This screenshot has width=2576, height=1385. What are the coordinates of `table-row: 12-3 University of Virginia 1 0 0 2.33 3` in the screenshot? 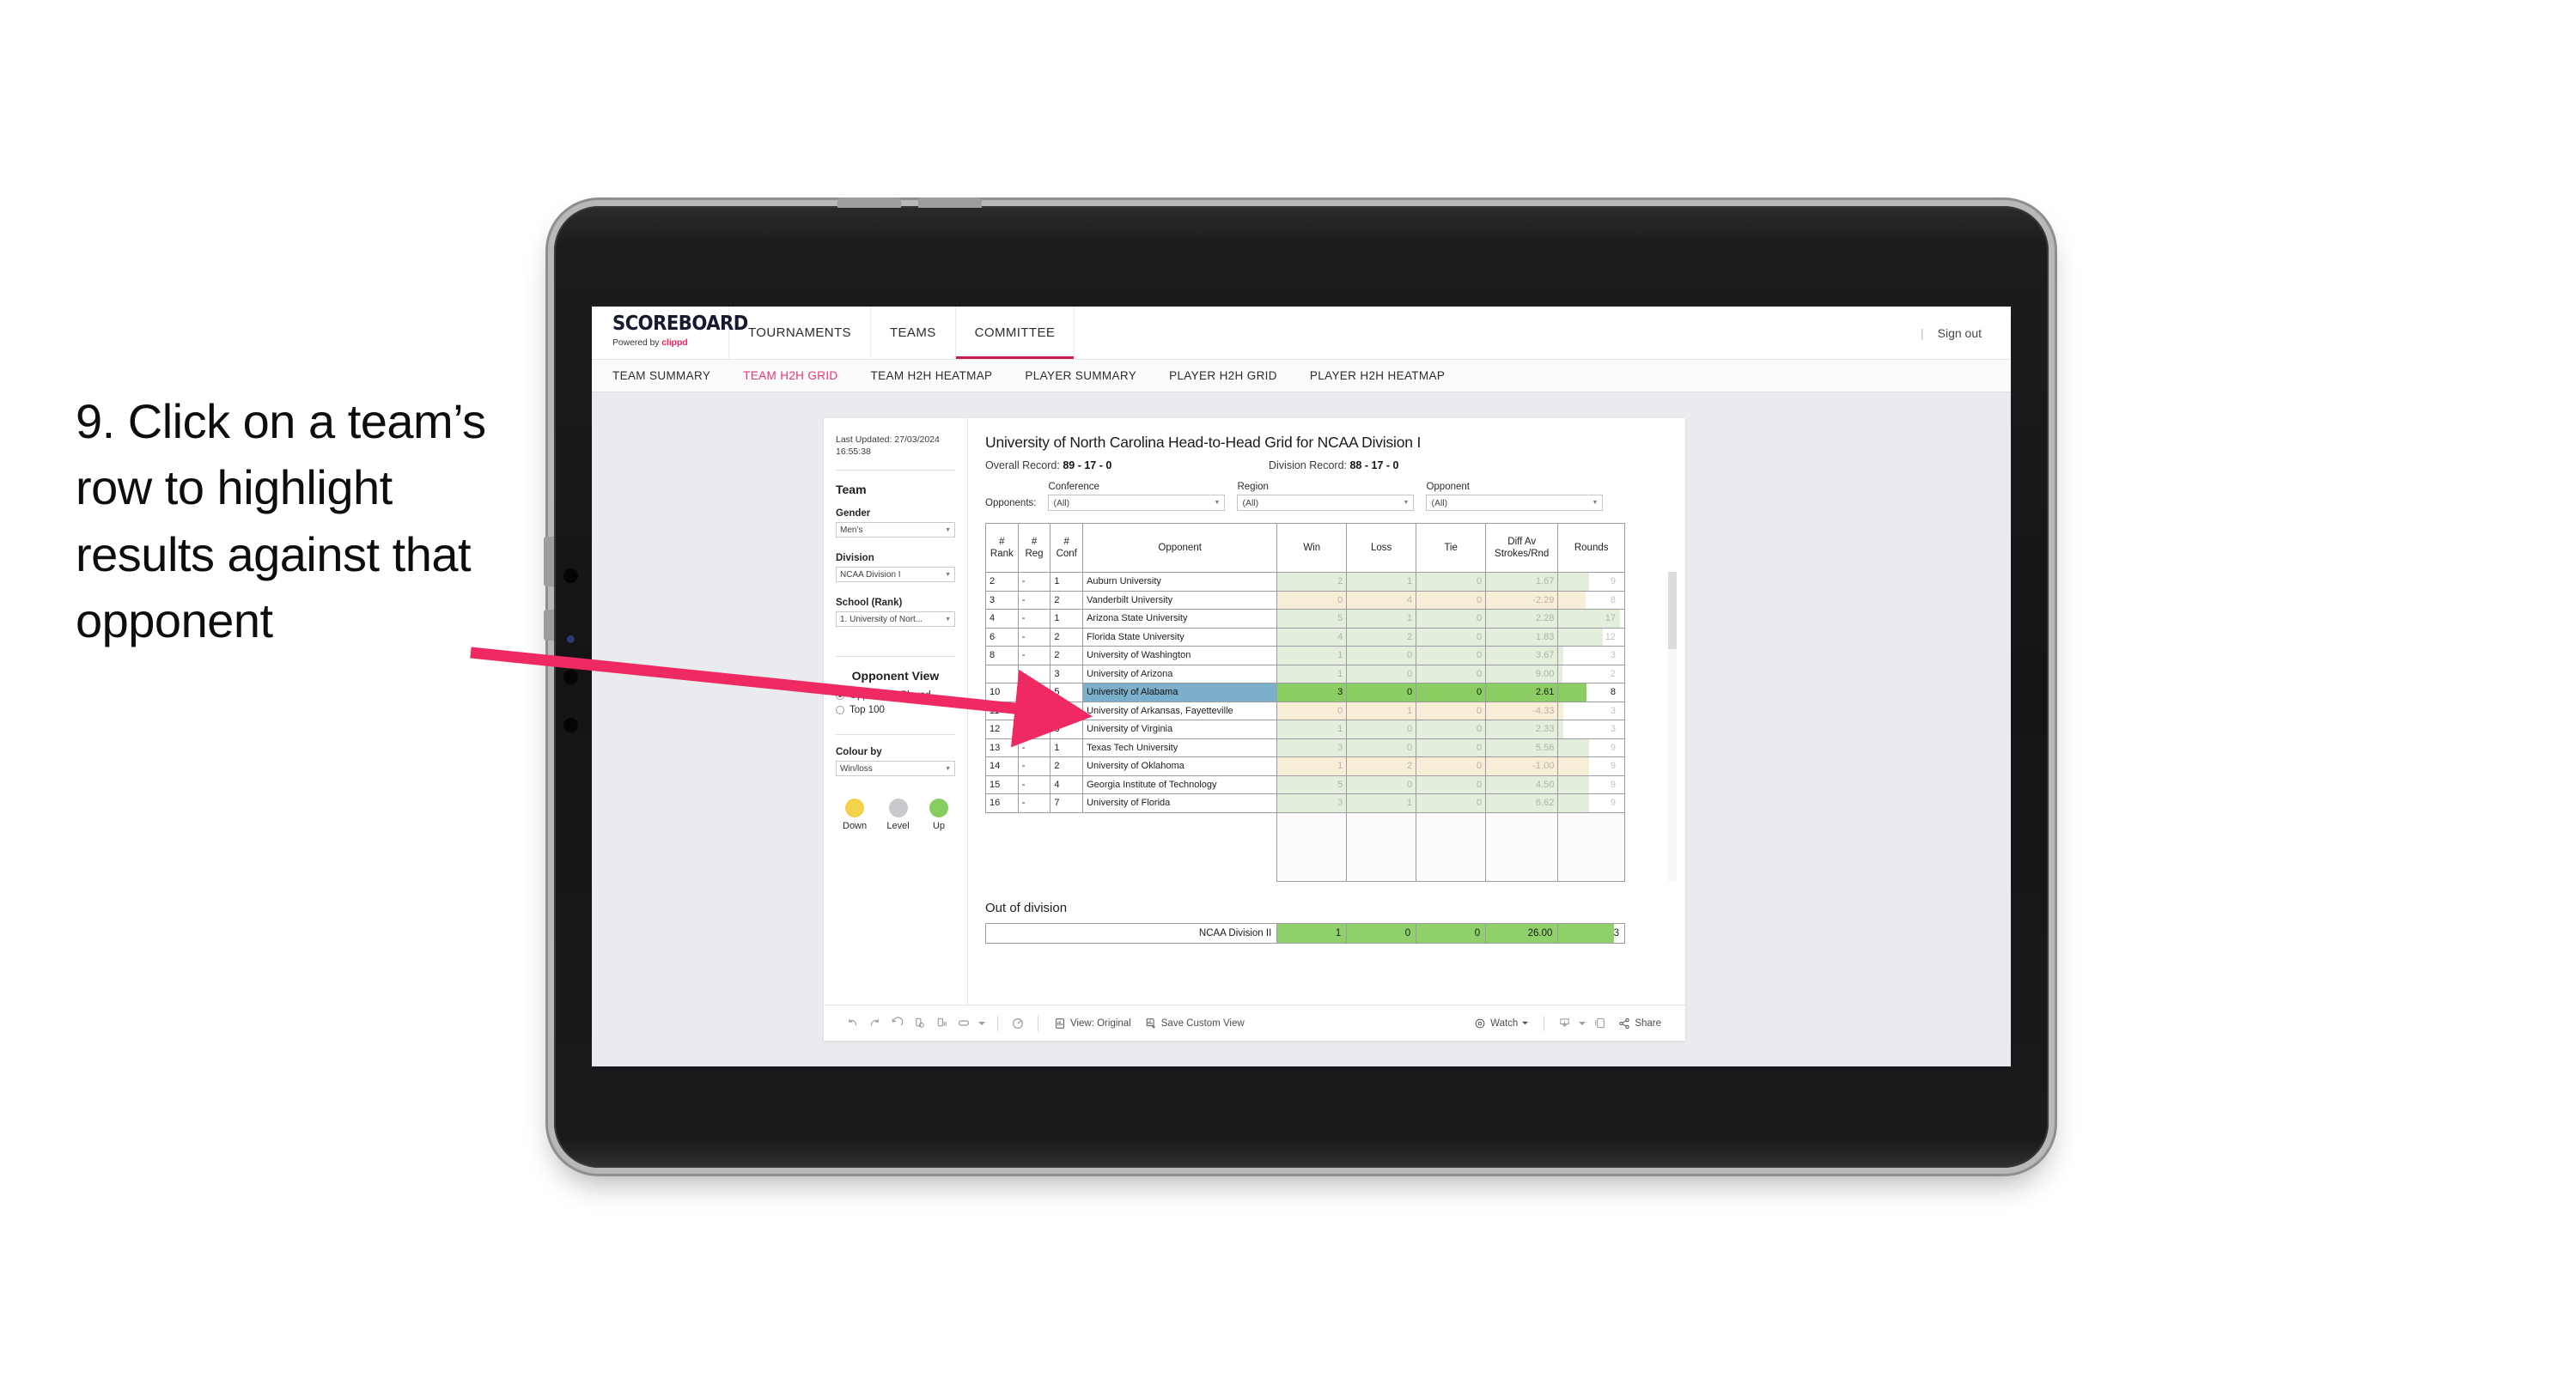 It's located at (1305, 729).